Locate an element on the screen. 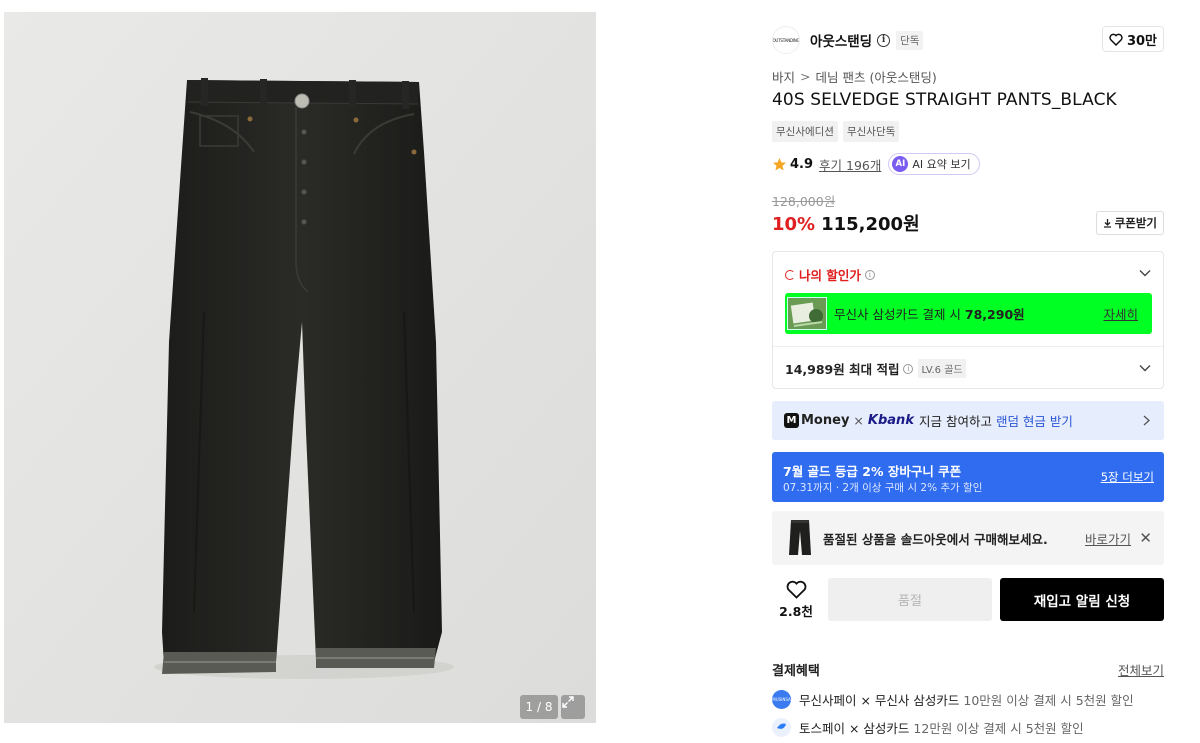 The image size is (1200, 743). kbank-promo-banner: M Money × Kbank 지금 참여하고 랜덤 현금 받기 is located at coordinates (968, 420).